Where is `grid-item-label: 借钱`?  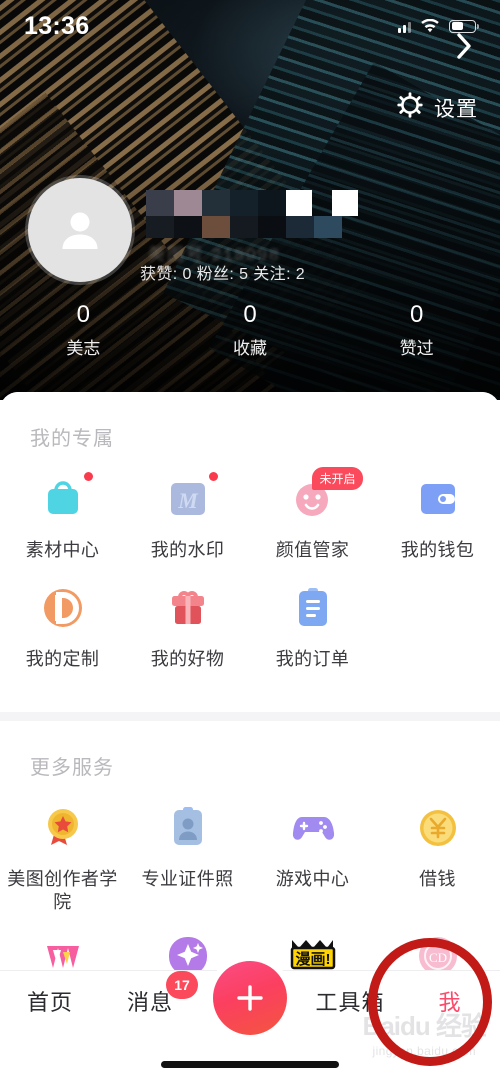 grid-item-label: 借钱 is located at coordinates (437, 879).